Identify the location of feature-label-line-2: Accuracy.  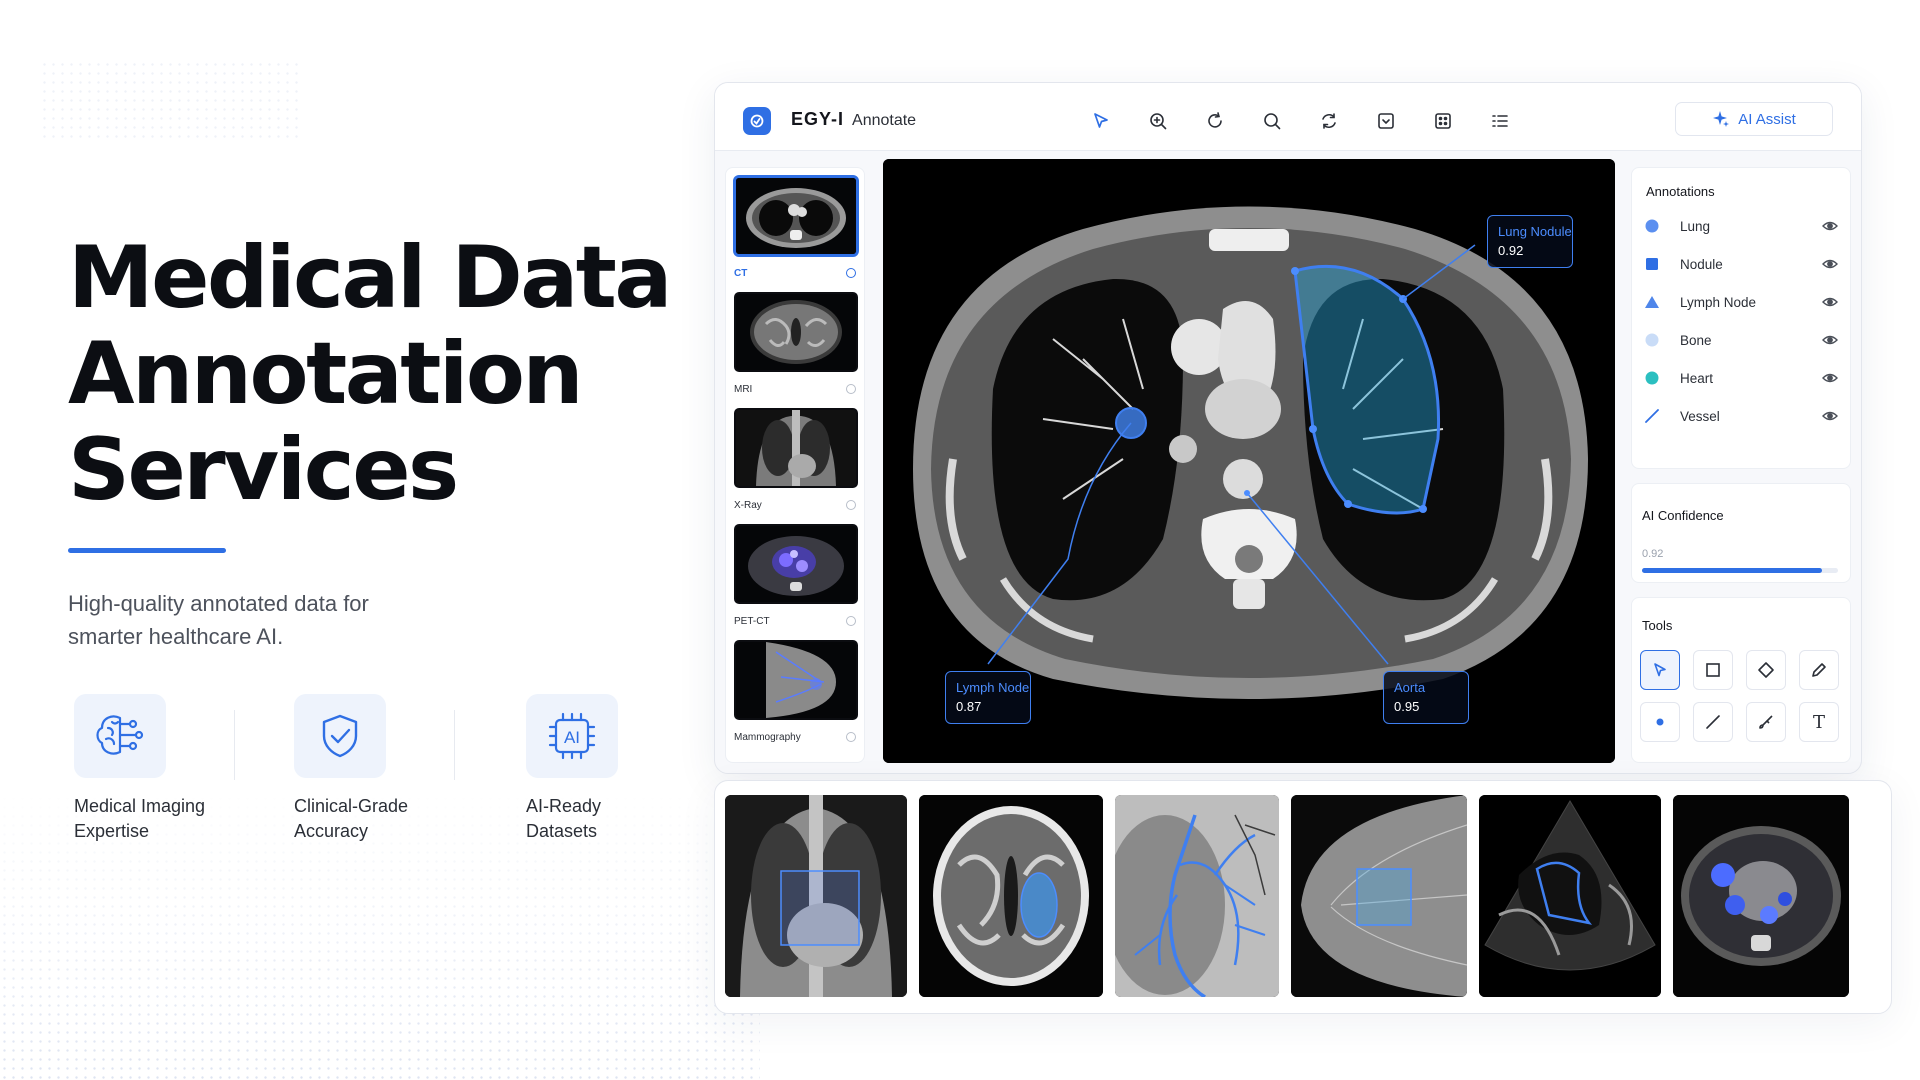
(331, 831).